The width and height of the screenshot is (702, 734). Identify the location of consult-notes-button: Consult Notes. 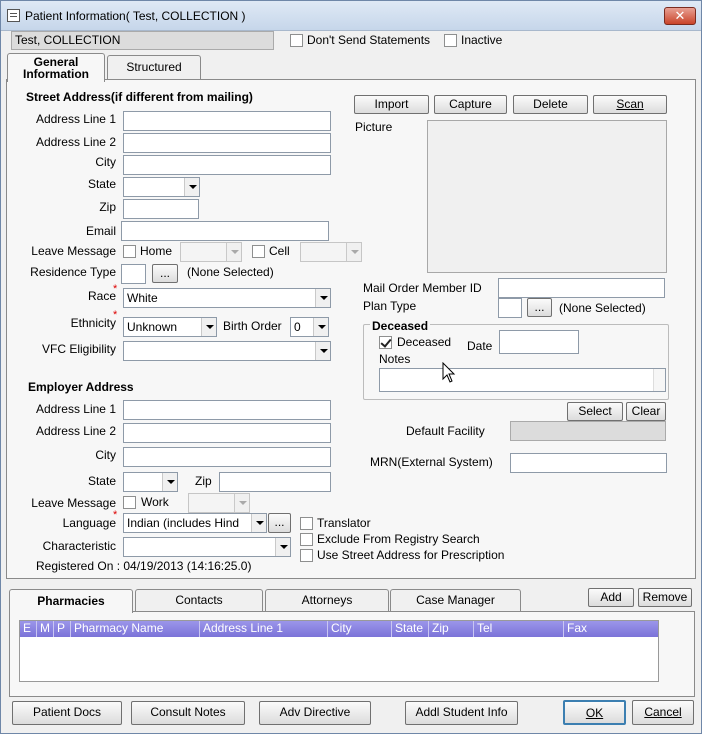
(188, 713).